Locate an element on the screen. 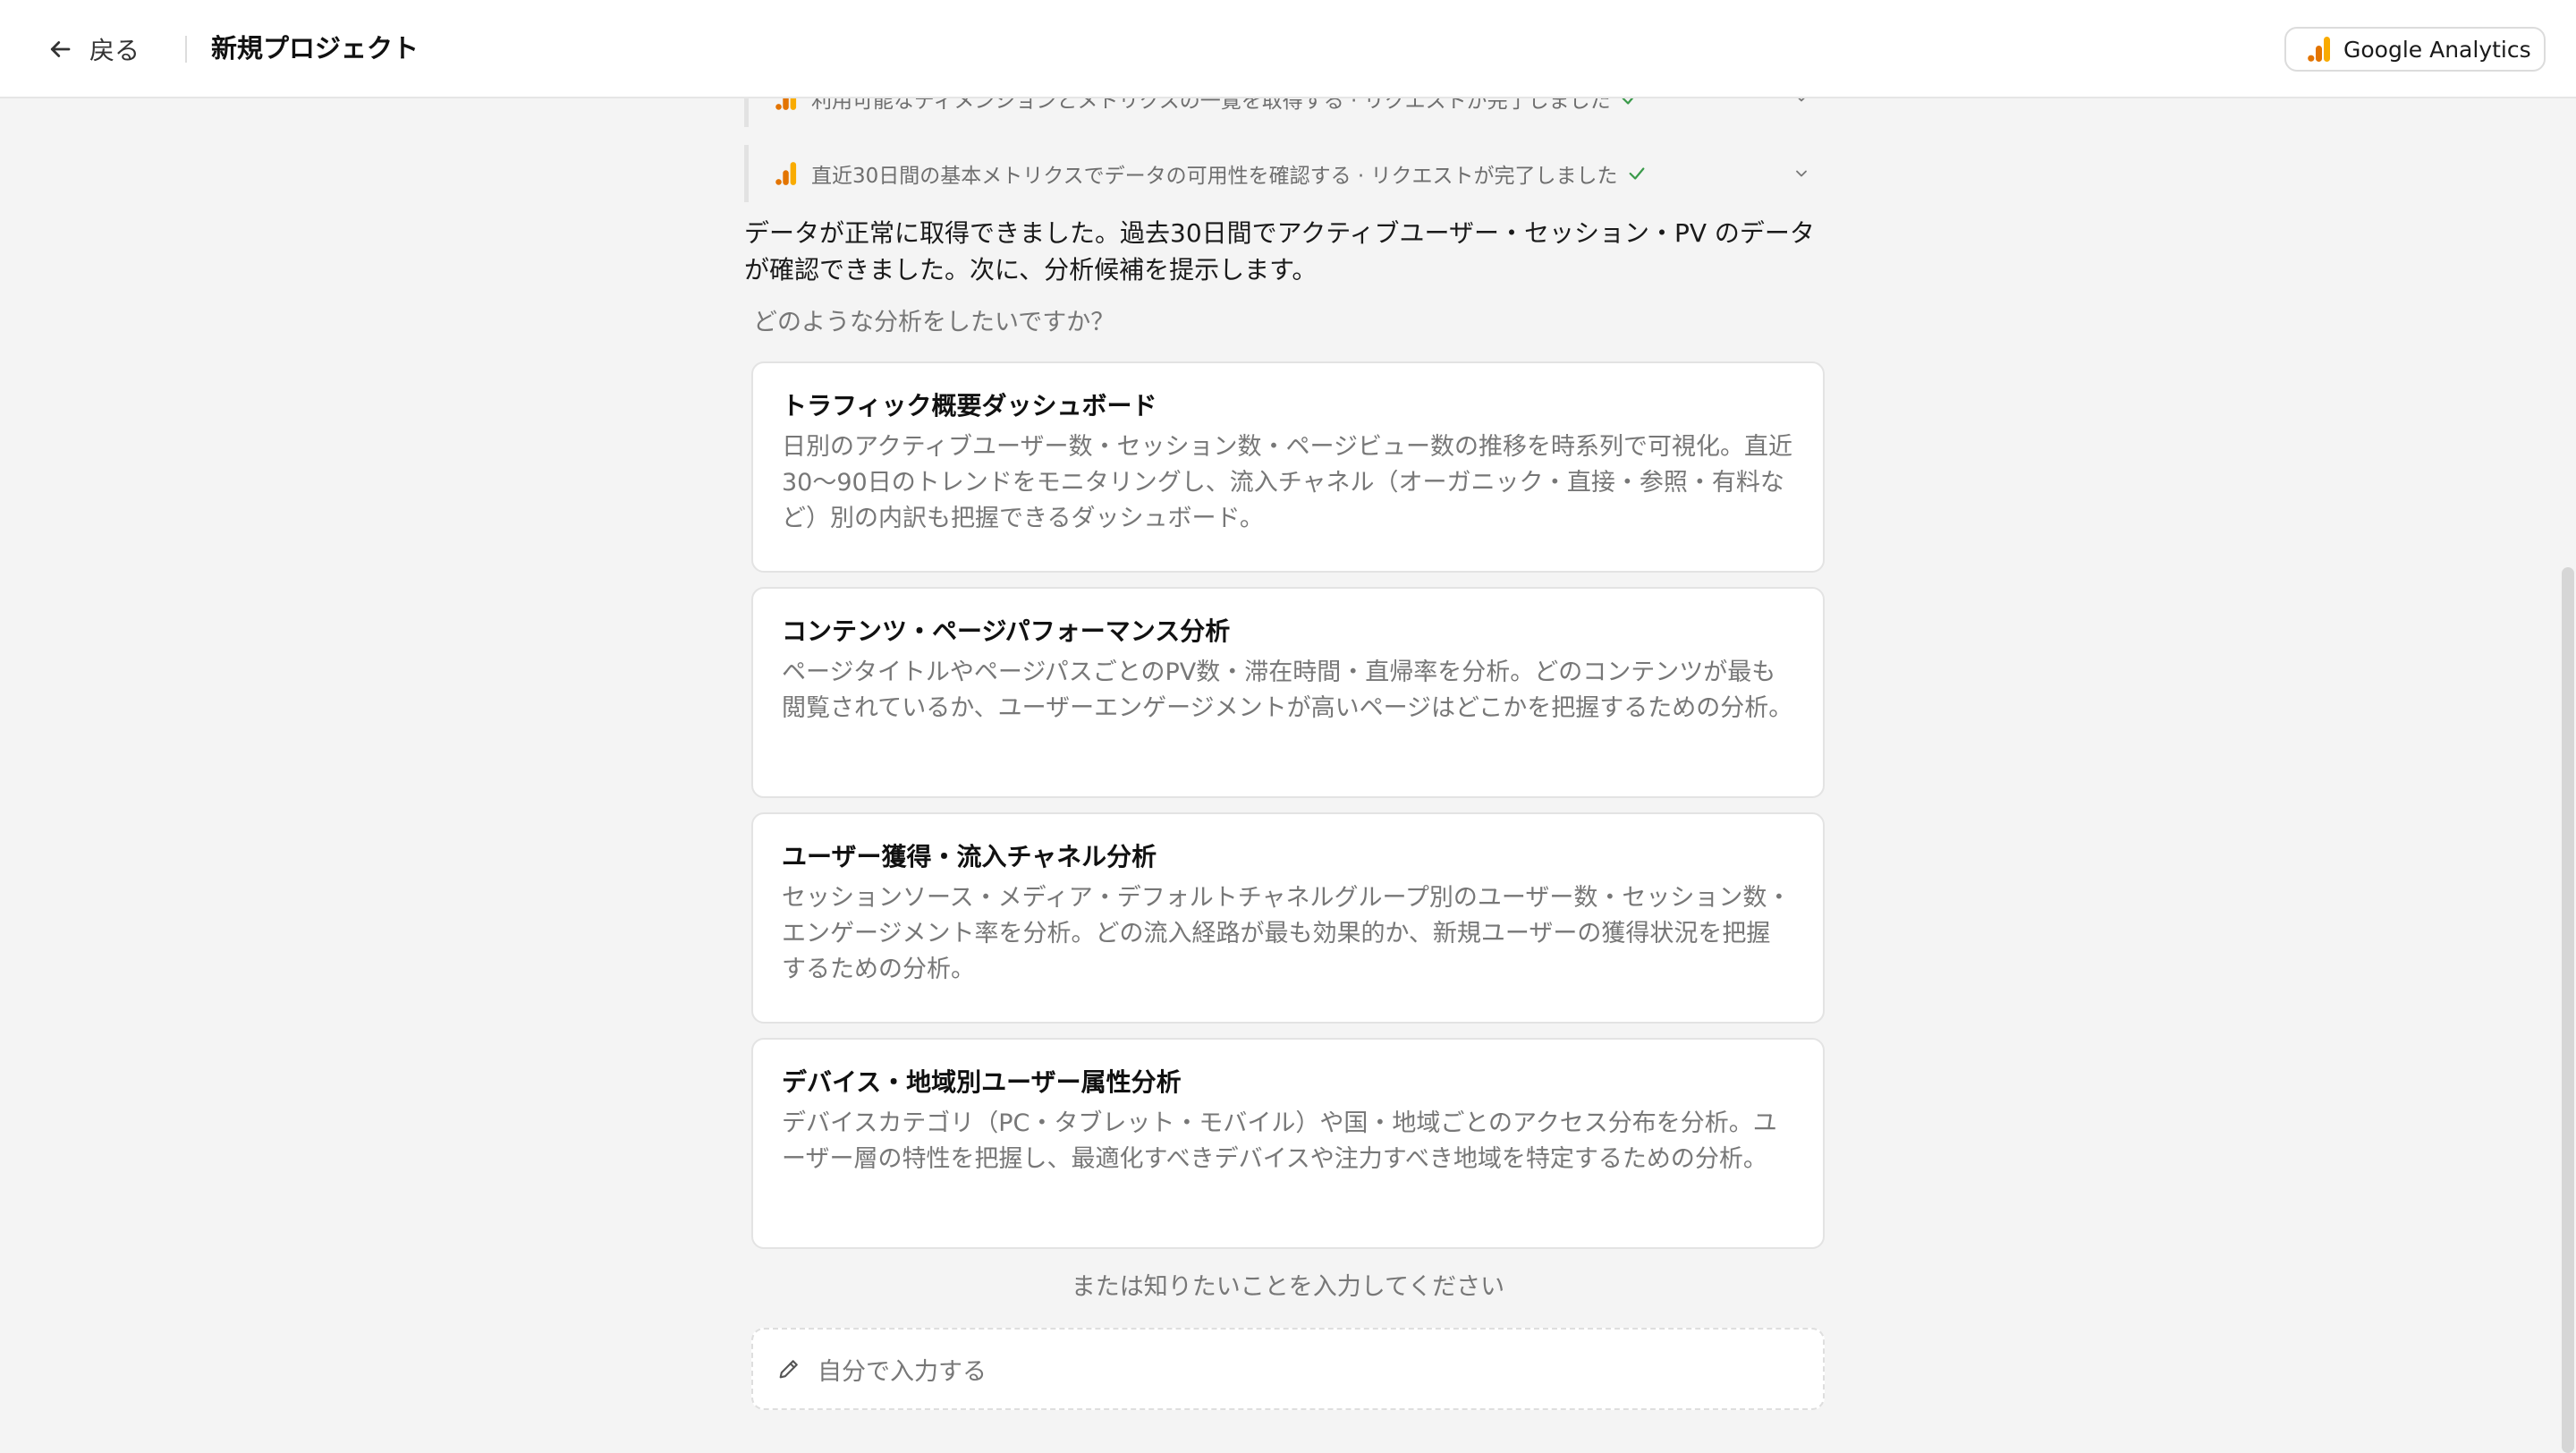 The height and width of the screenshot is (1453, 2576). option-title: デバイス・地域別ユーザー属性分析 is located at coordinates (982, 1082).